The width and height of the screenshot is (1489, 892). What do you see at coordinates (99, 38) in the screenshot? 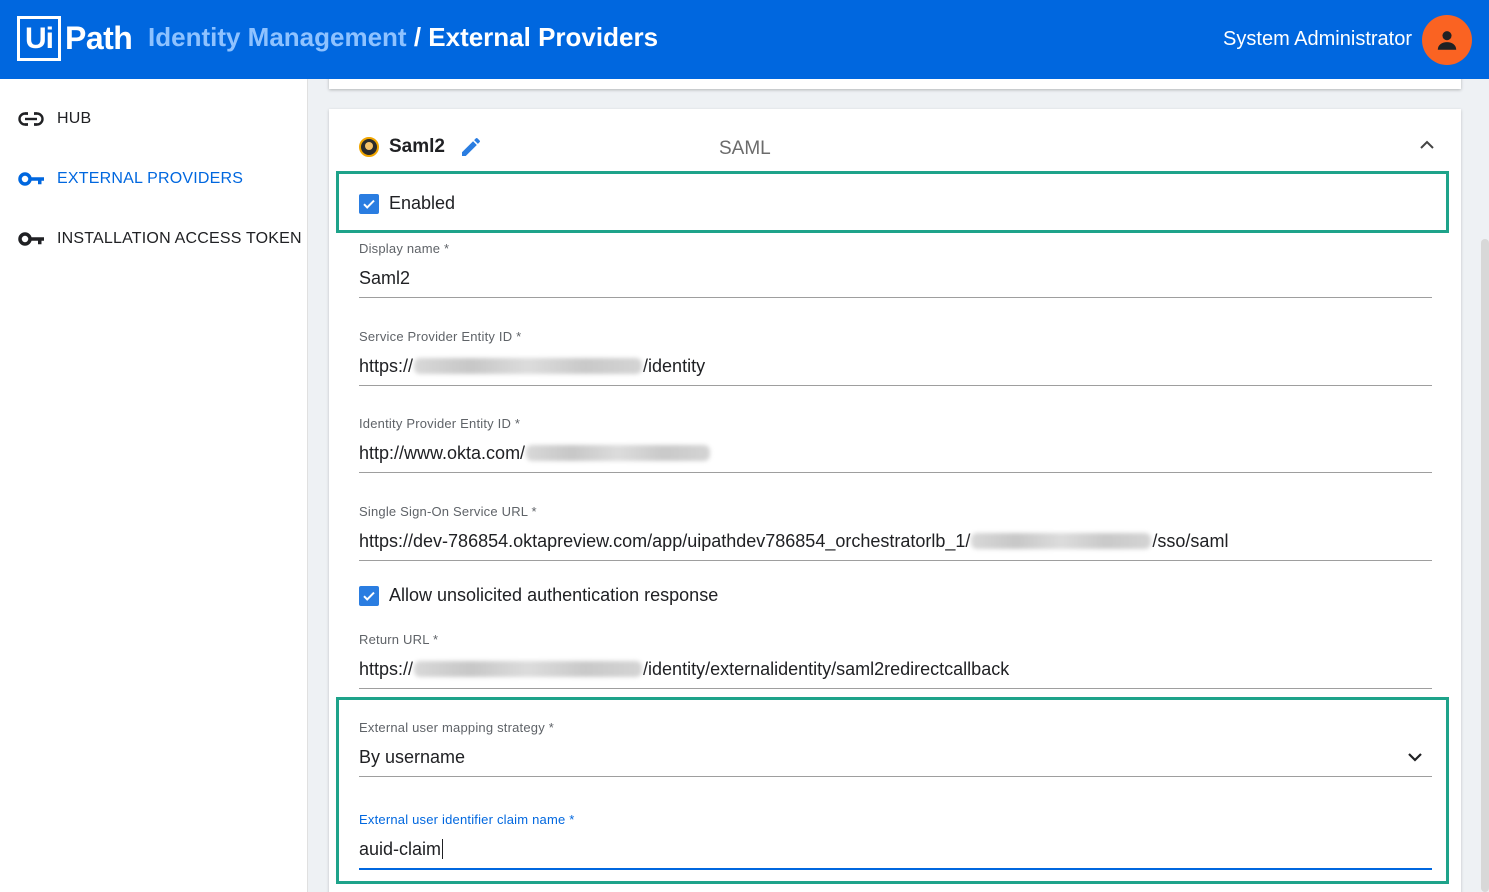
I see `logo-text: Path` at bounding box center [99, 38].